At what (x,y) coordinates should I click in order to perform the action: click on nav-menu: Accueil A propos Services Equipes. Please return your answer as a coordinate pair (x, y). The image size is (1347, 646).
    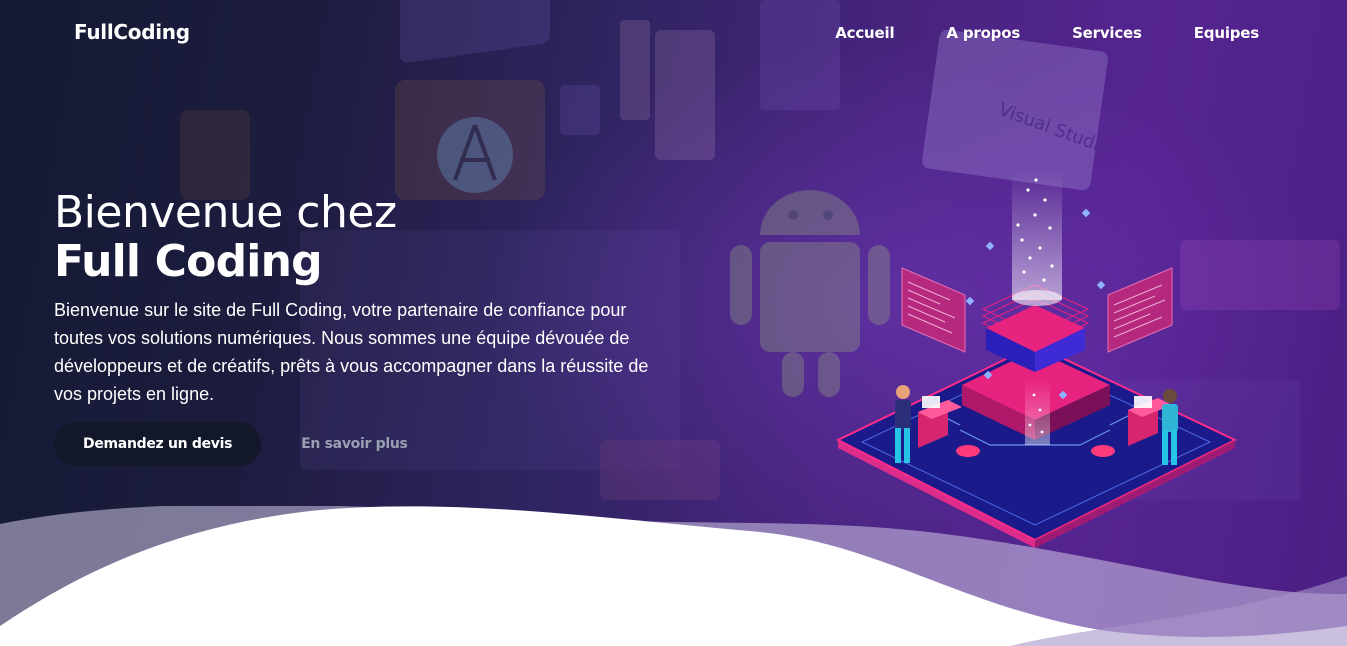
    Looking at the image, I should click on (1047, 33).